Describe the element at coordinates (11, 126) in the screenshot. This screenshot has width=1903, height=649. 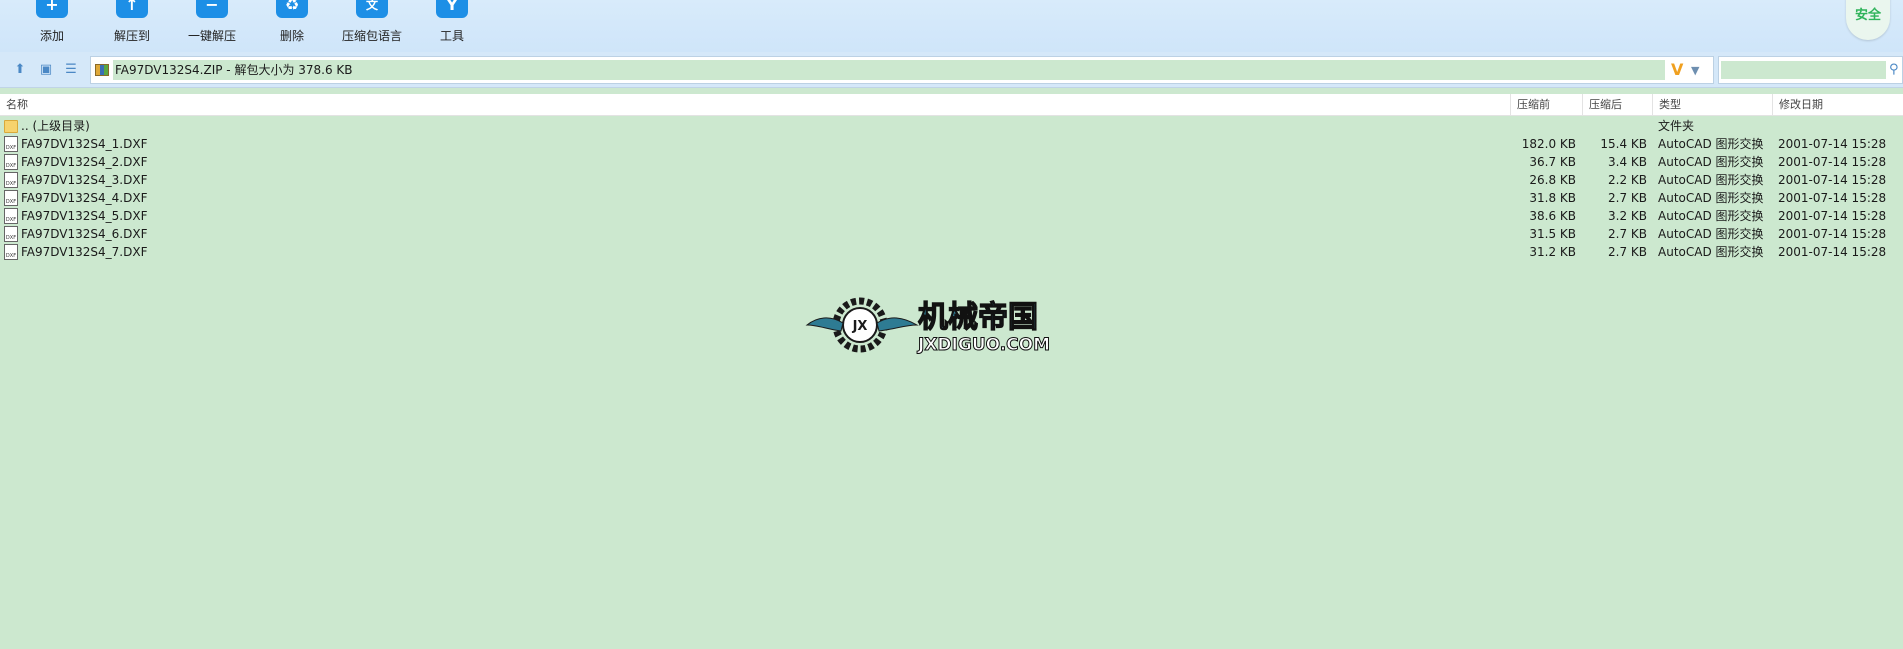
I see `folder-icon` at that location.